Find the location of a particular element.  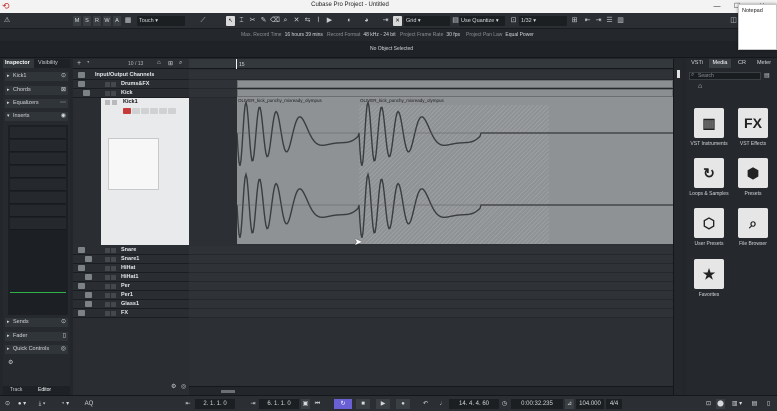

meter-icon: ▯ is located at coordinates (768, 404).